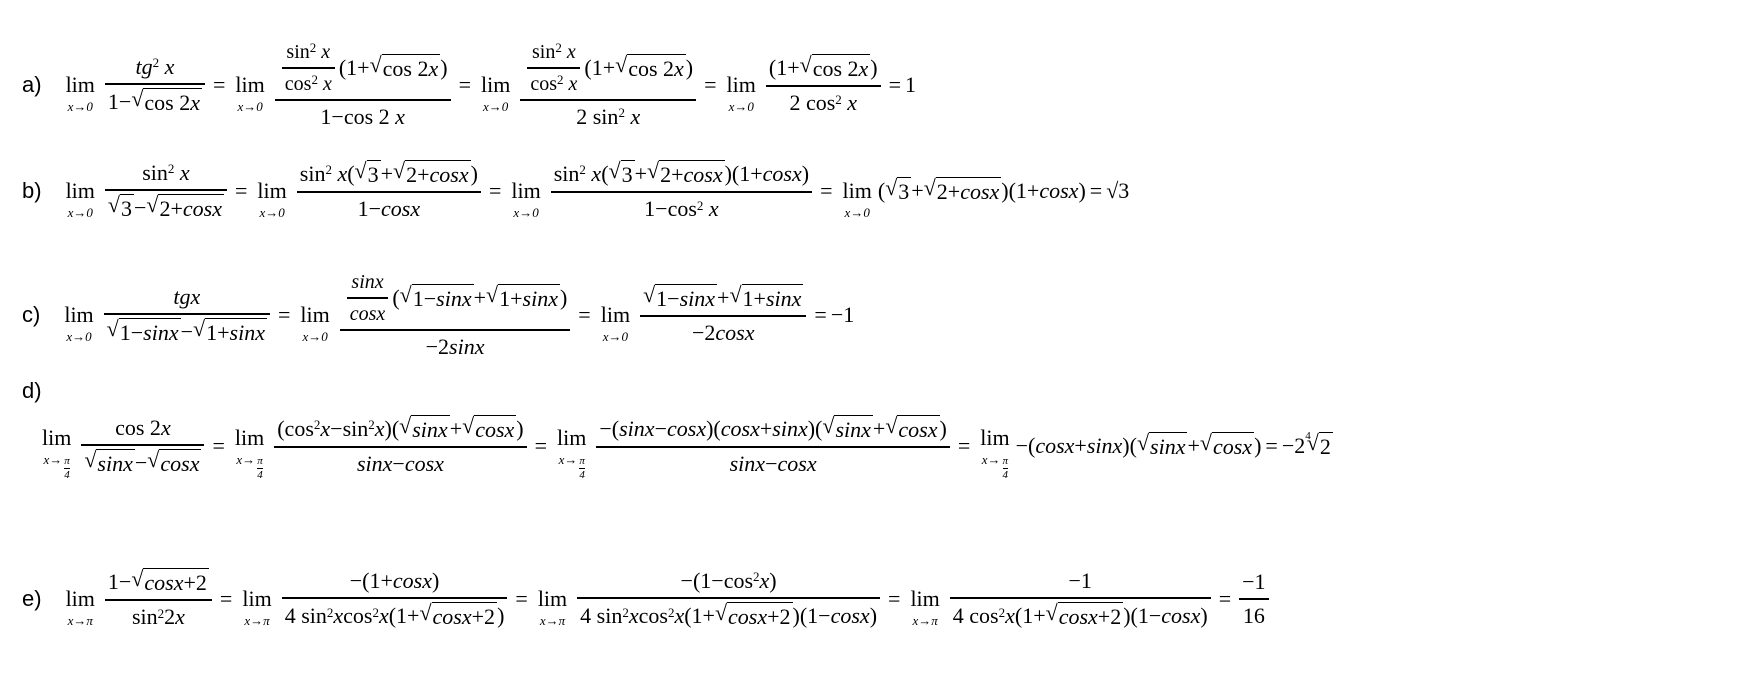 The width and height of the screenshot is (1759, 675). Describe the element at coordinates (681, 191) in the screenshot. I see `fraction: sin 2 x(√ 3 + √ 2+ cosx)(1+ cosx) 1−cos 2 x` at that location.